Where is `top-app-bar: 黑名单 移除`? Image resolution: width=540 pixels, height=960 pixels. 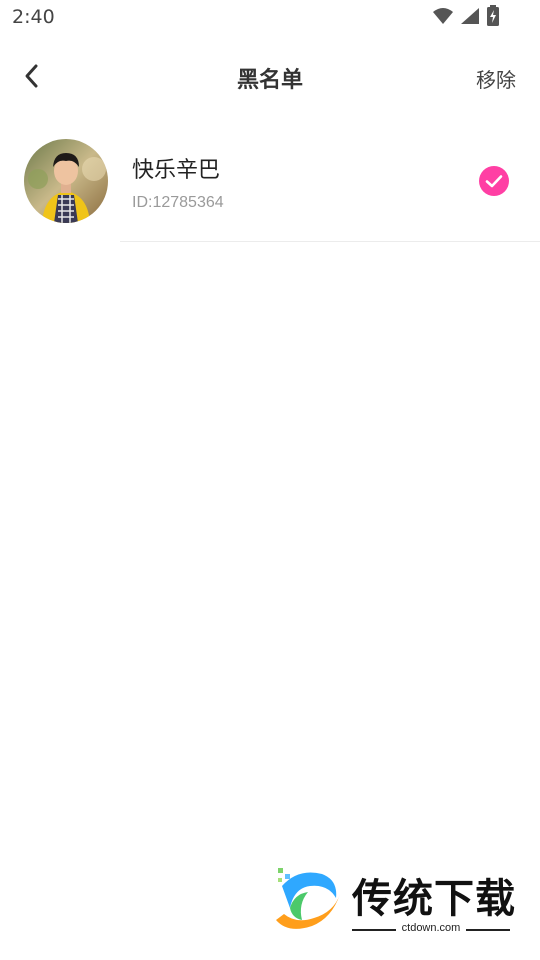
top-app-bar: 黑名单 移除 is located at coordinates (270, 78).